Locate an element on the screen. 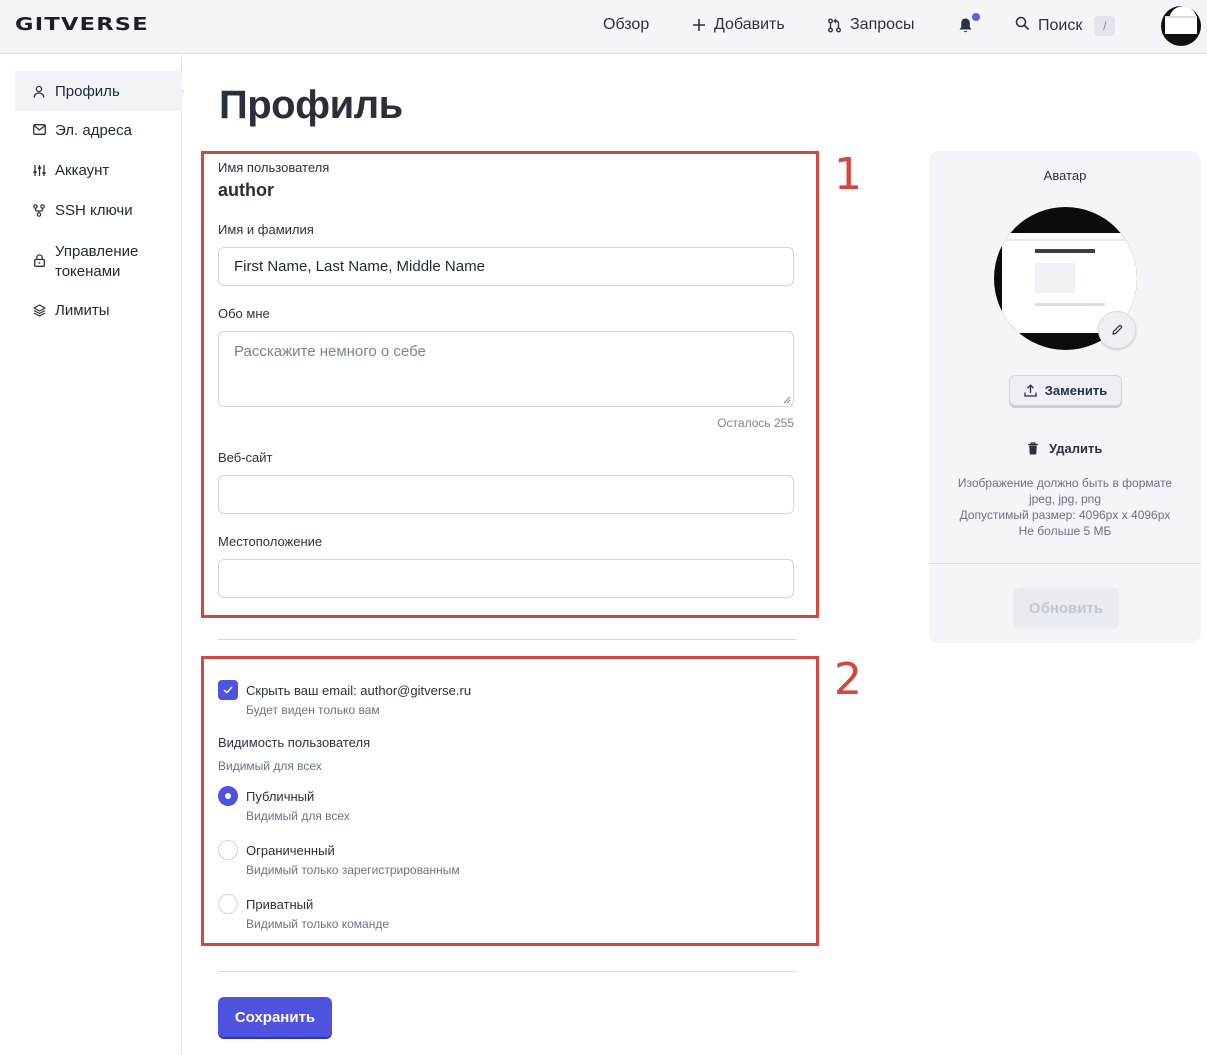 The height and width of the screenshot is (1055, 1207). nav-add-button: Добавить is located at coordinates (738, 25).